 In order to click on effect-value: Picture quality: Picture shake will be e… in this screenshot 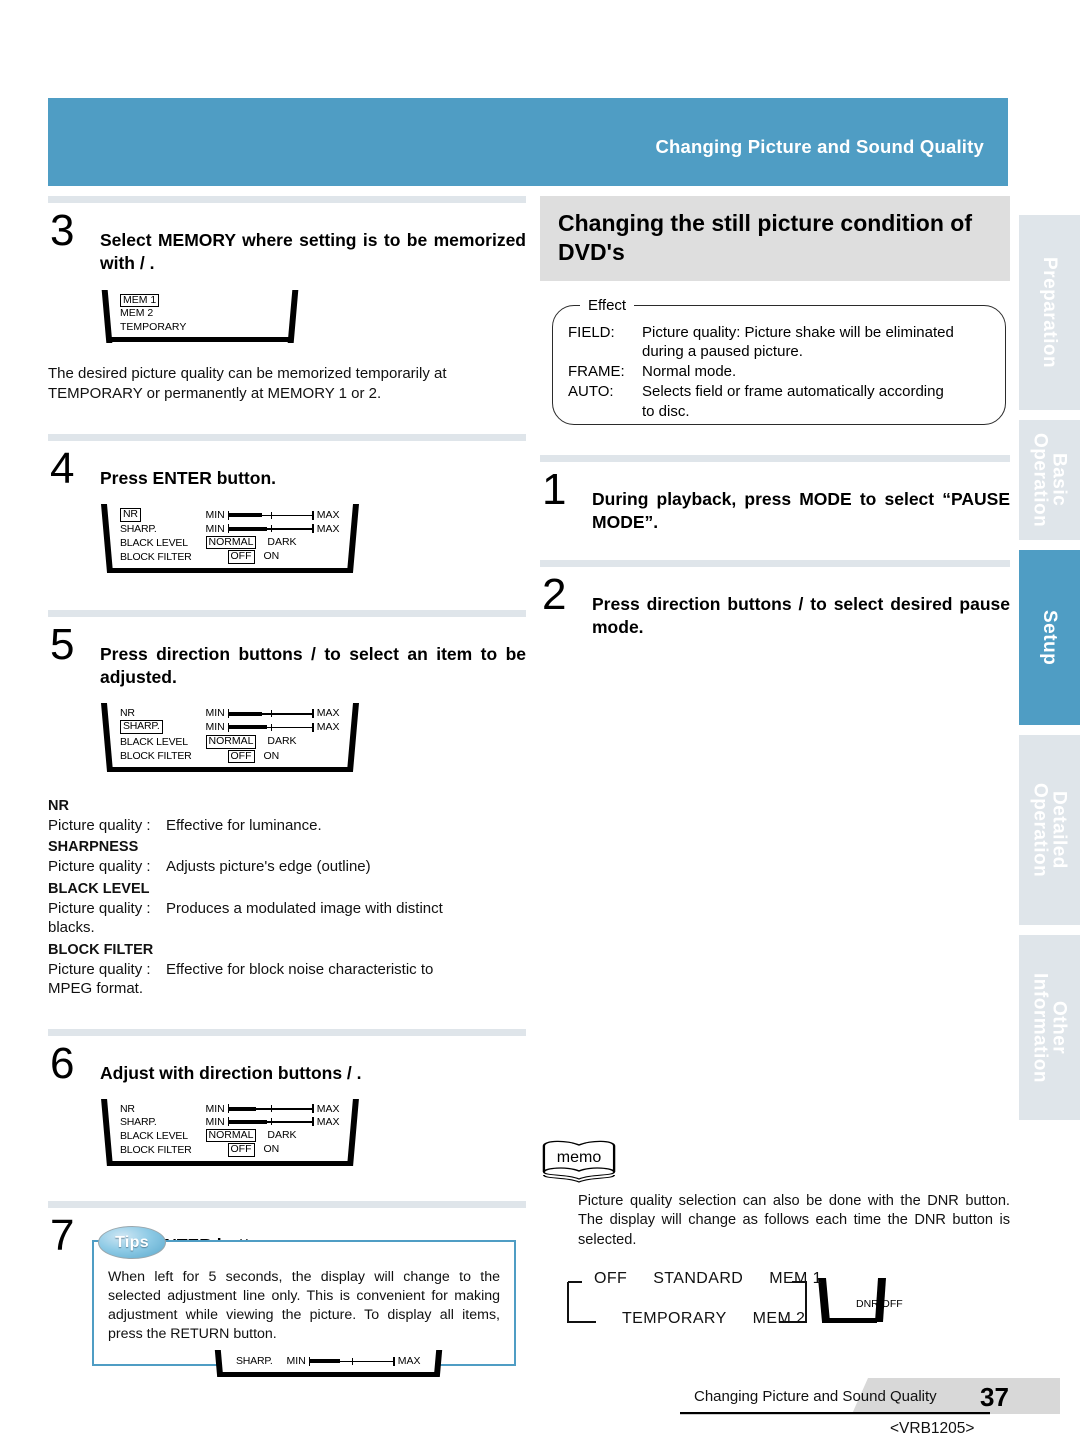, I will do `click(798, 332)`.